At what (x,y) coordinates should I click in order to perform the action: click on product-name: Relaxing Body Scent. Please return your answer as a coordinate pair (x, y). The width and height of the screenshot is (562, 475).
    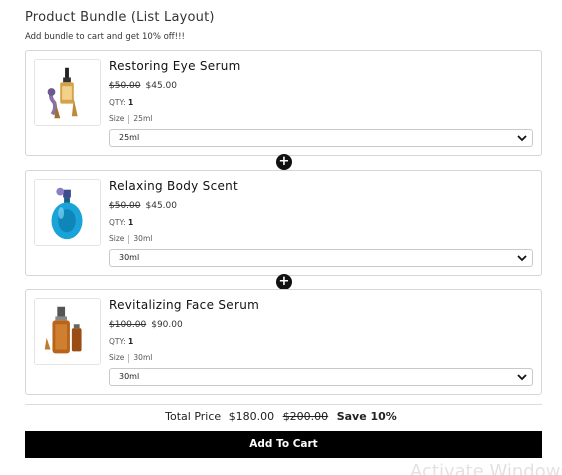
    Looking at the image, I should click on (174, 186).